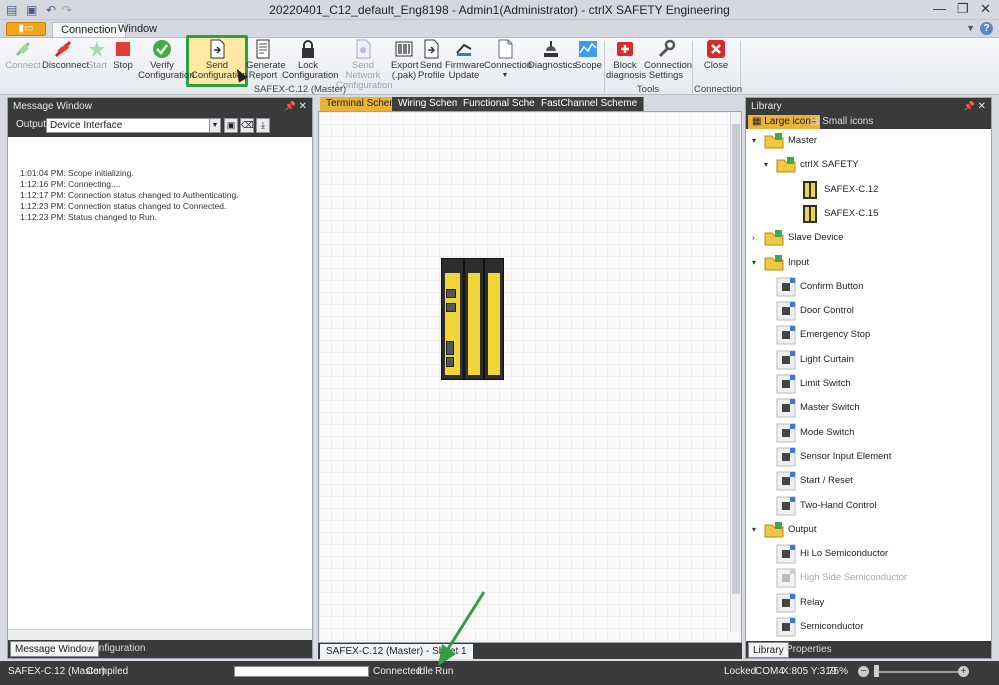 Image resolution: width=999 pixels, height=685 pixels. I want to click on group-label-tools: Tools, so click(648, 89).